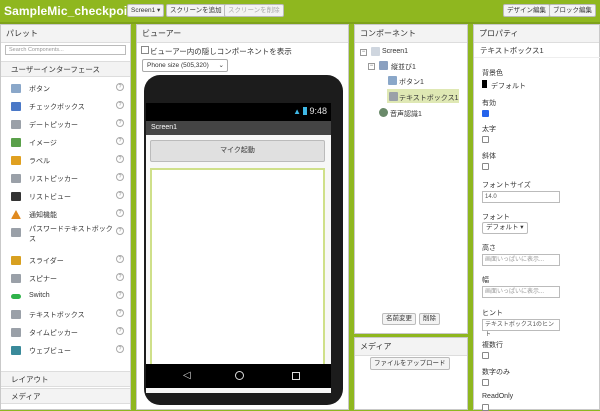 This screenshot has width=600, height=411. Describe the element at coordinates (399, 319) in the screenshot. I see `rename-button: 名前変更` at that location.